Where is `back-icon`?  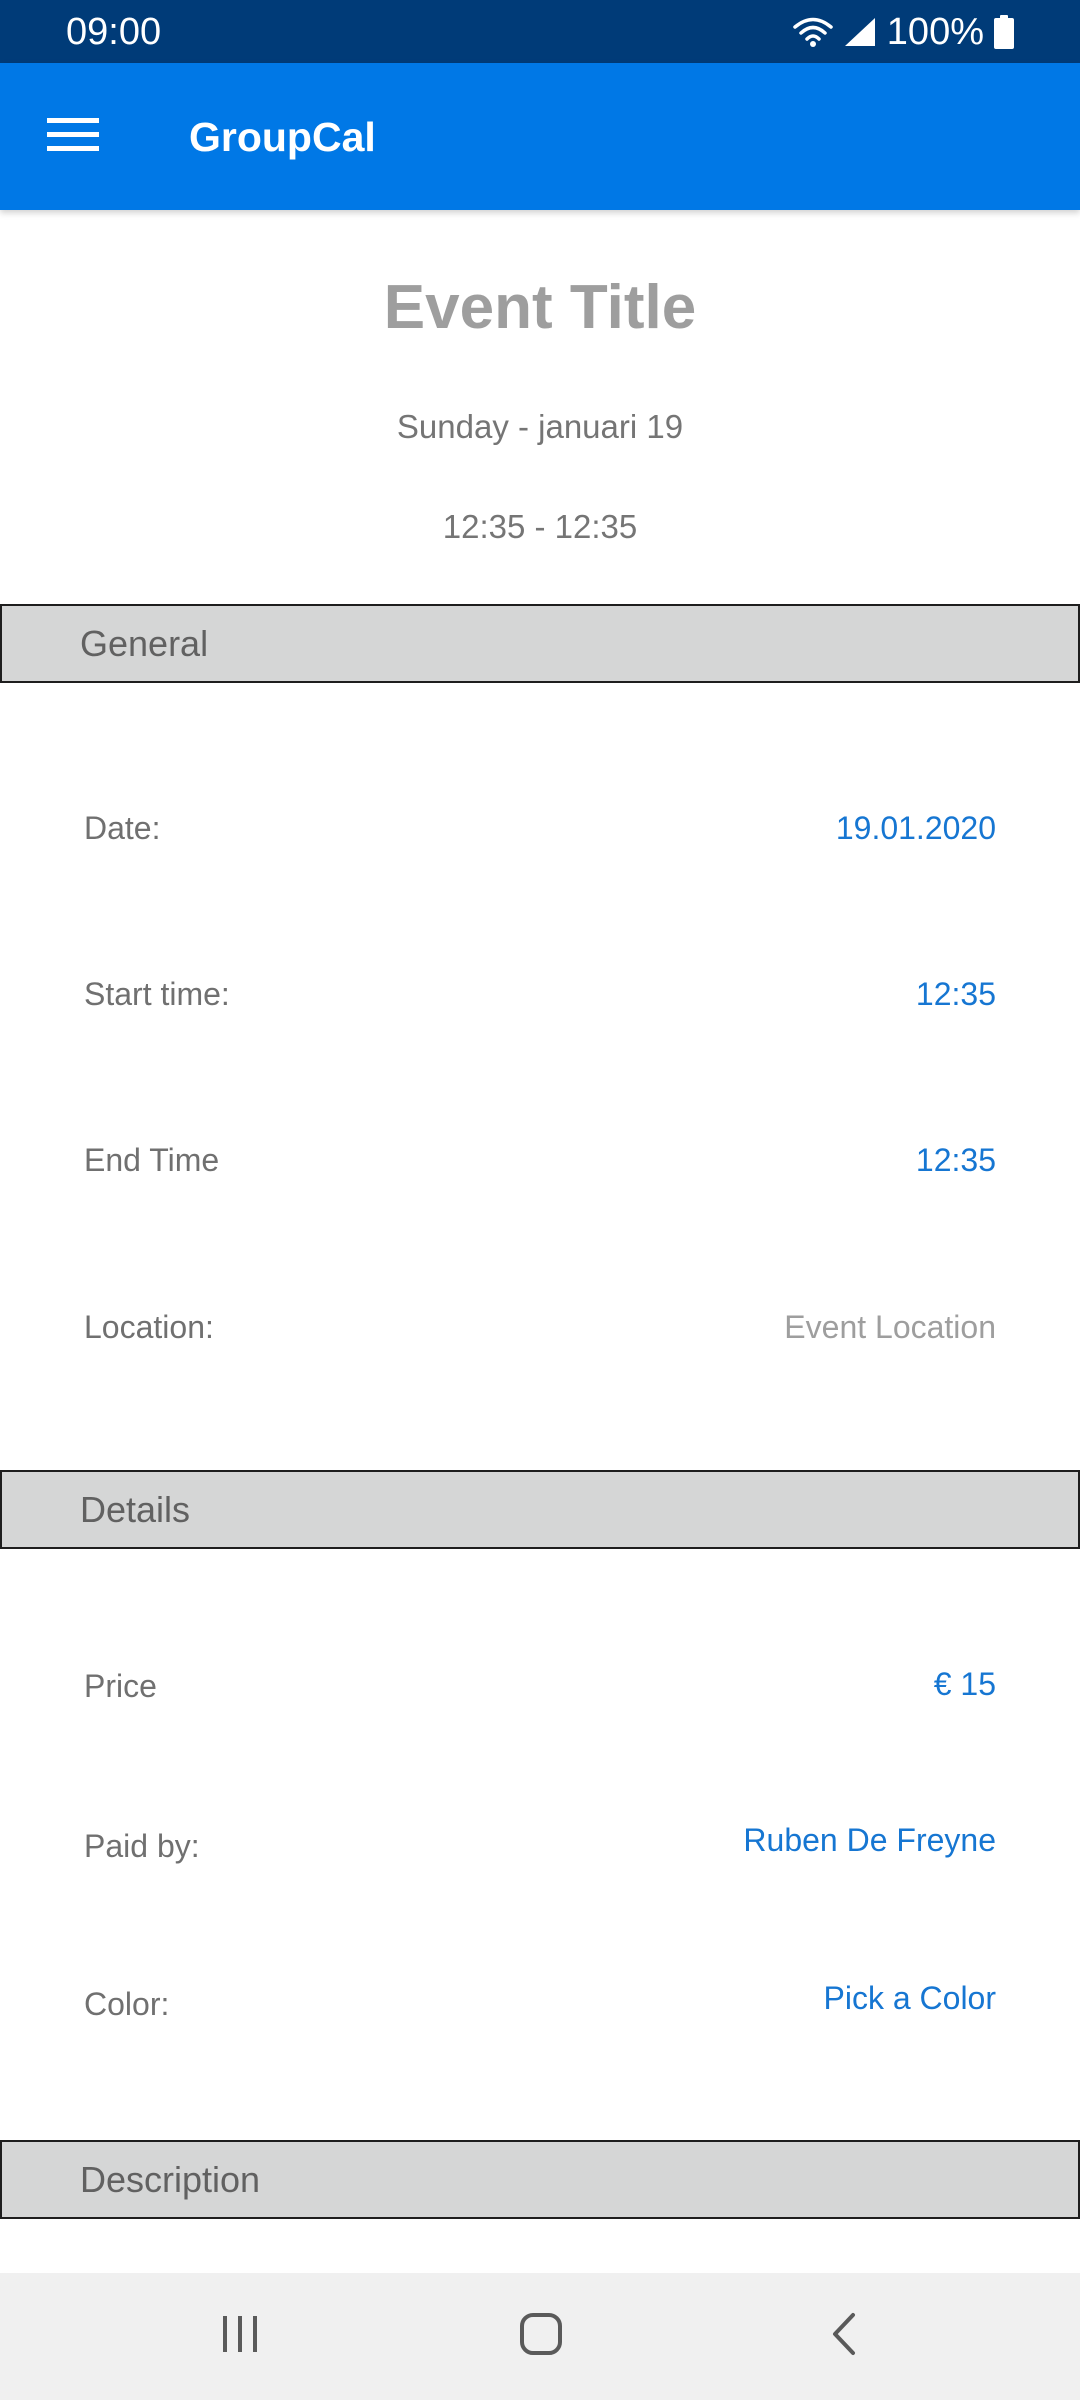
back-icon is located at coordinates (844, 2336).